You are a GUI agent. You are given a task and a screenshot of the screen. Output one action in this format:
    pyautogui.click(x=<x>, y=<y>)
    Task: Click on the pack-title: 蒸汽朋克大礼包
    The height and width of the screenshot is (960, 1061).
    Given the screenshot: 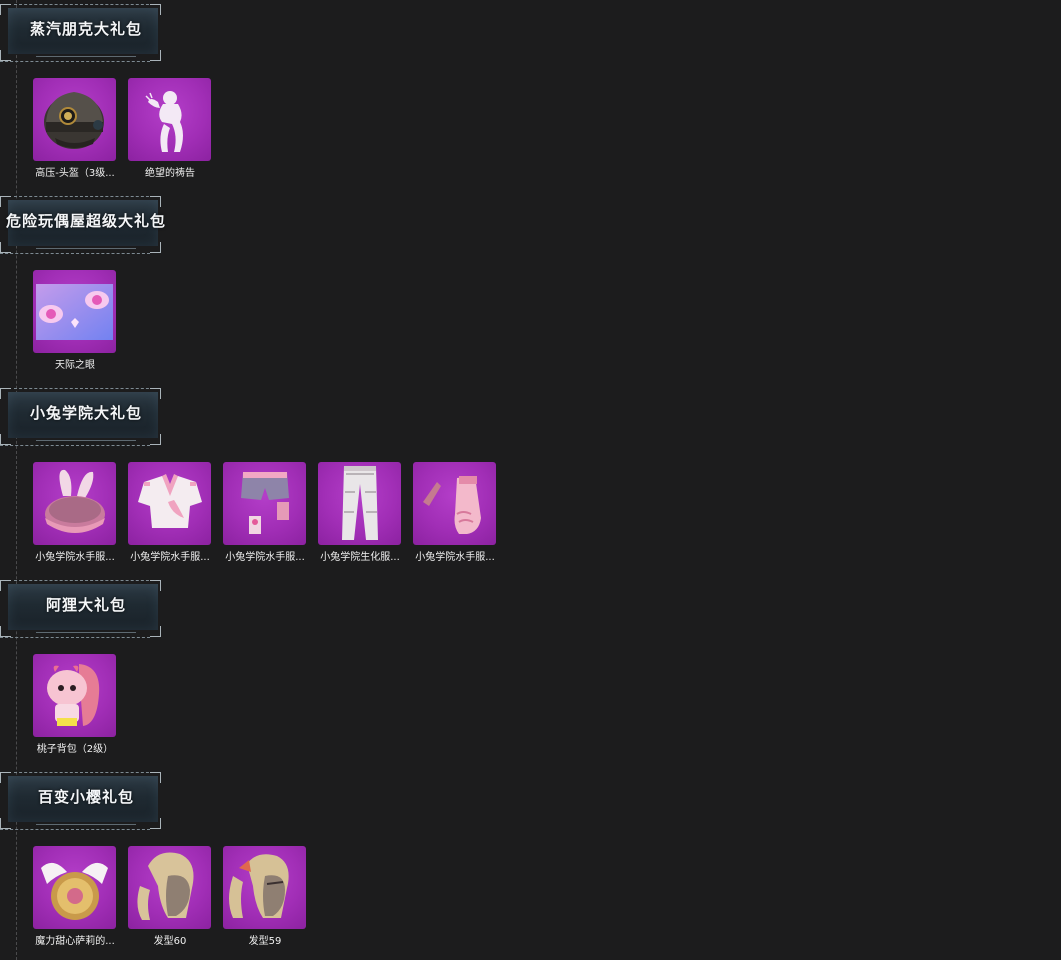 What is the action you would take?
    pyautogui.click(x=85, y=29)
    